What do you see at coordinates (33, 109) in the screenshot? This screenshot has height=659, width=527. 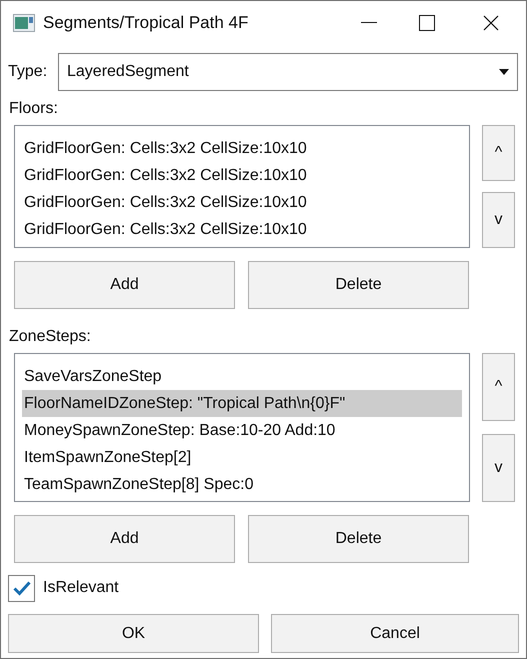 I see `section-label: Floors:` at bounding box center [33, 109].